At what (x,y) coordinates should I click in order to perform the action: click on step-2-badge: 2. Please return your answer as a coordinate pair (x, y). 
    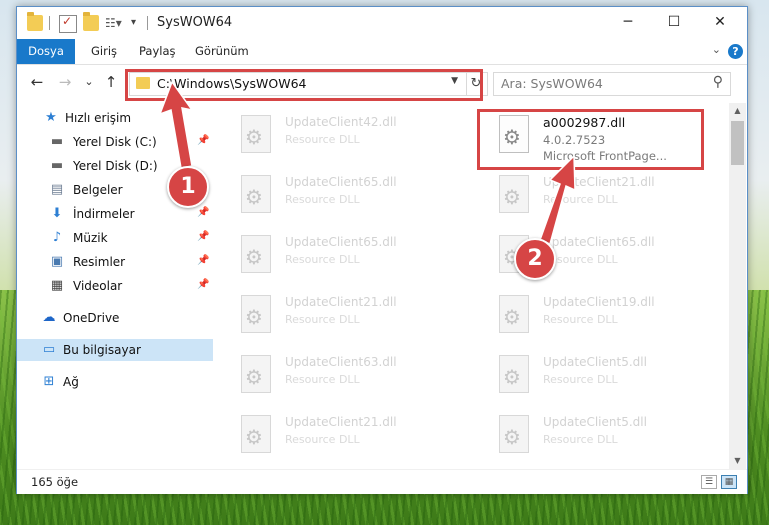
    Looking at the image, I should click on (535, 259).